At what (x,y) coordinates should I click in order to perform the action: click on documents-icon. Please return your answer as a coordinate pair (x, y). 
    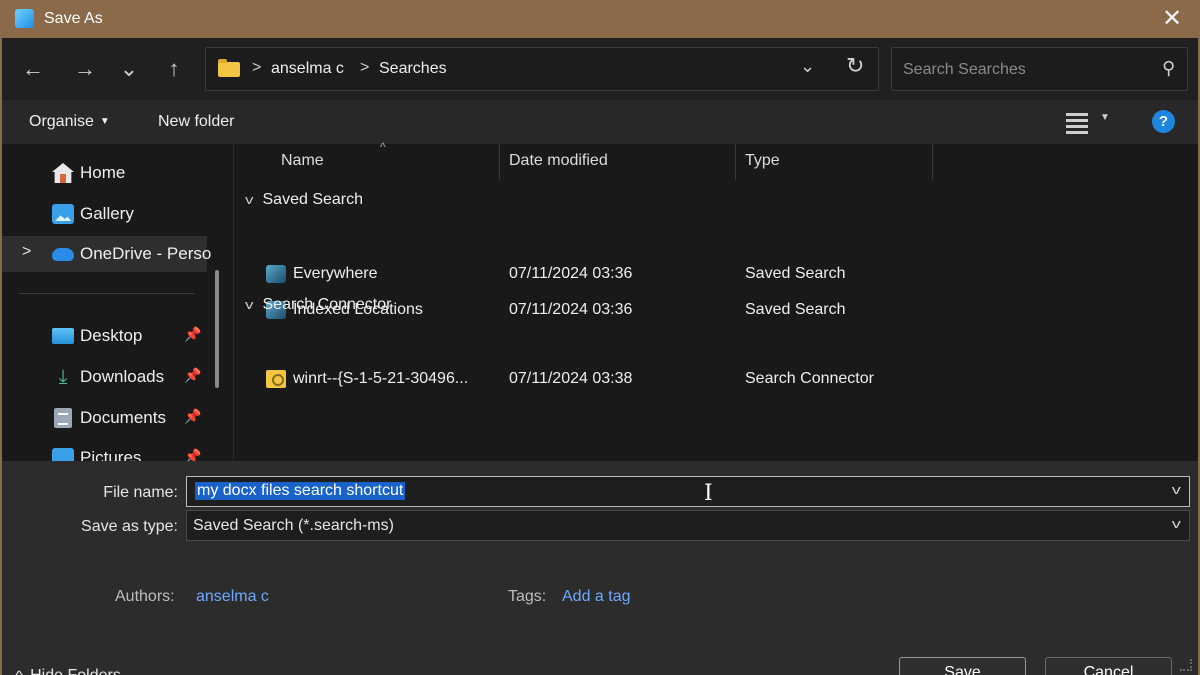
    Looking at the image, I should click on (63, 418).